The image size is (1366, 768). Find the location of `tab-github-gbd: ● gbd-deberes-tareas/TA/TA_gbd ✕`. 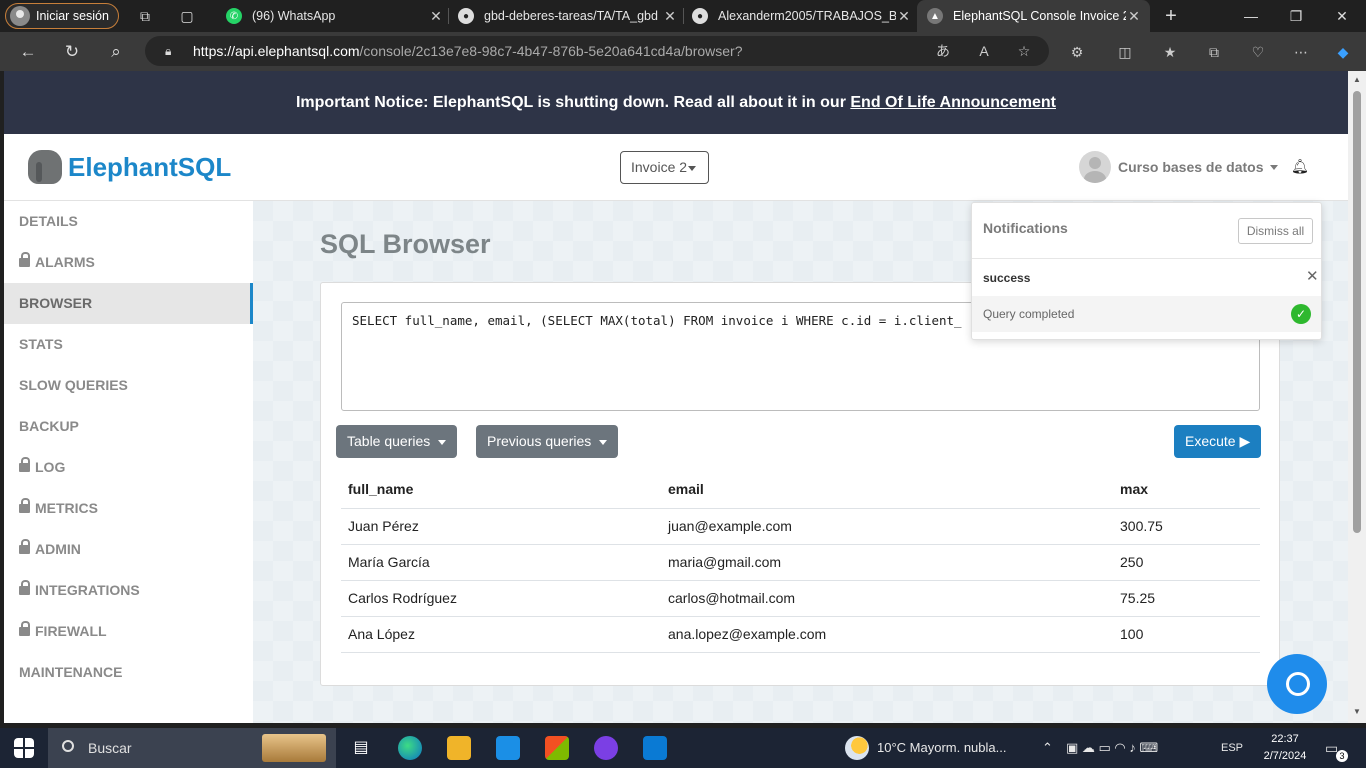

tab-github-gbd: ● gbd-deberes-tareas/TA/TA_gbd ✕ is located at coordinates (567, 16).